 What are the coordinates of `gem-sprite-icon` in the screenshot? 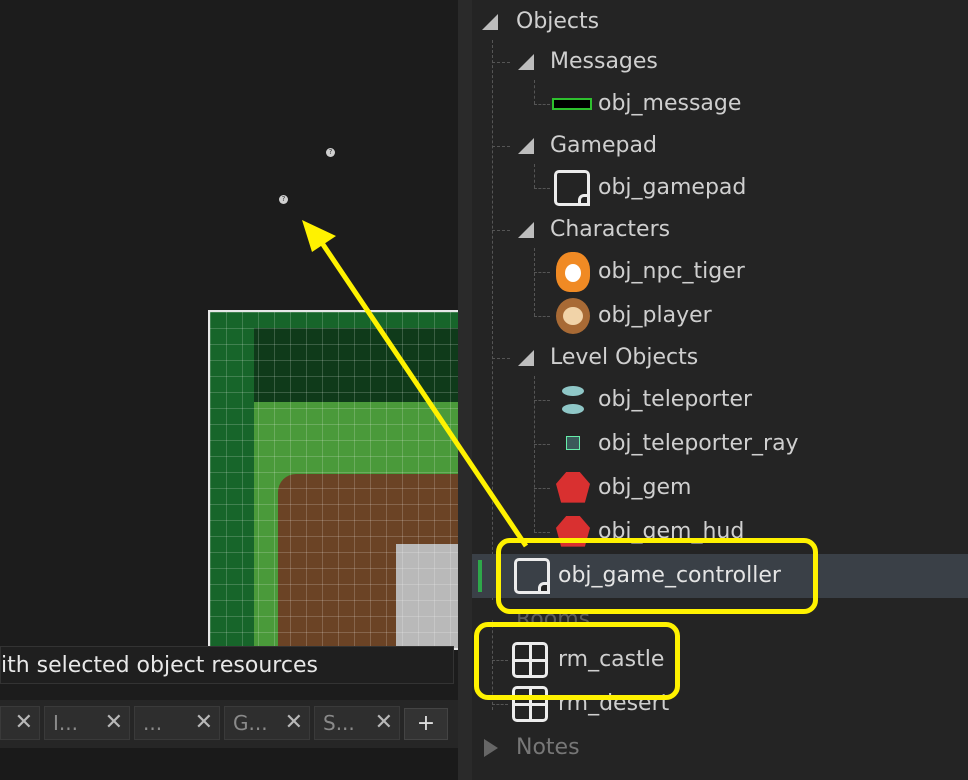 It's located at (573, 487).